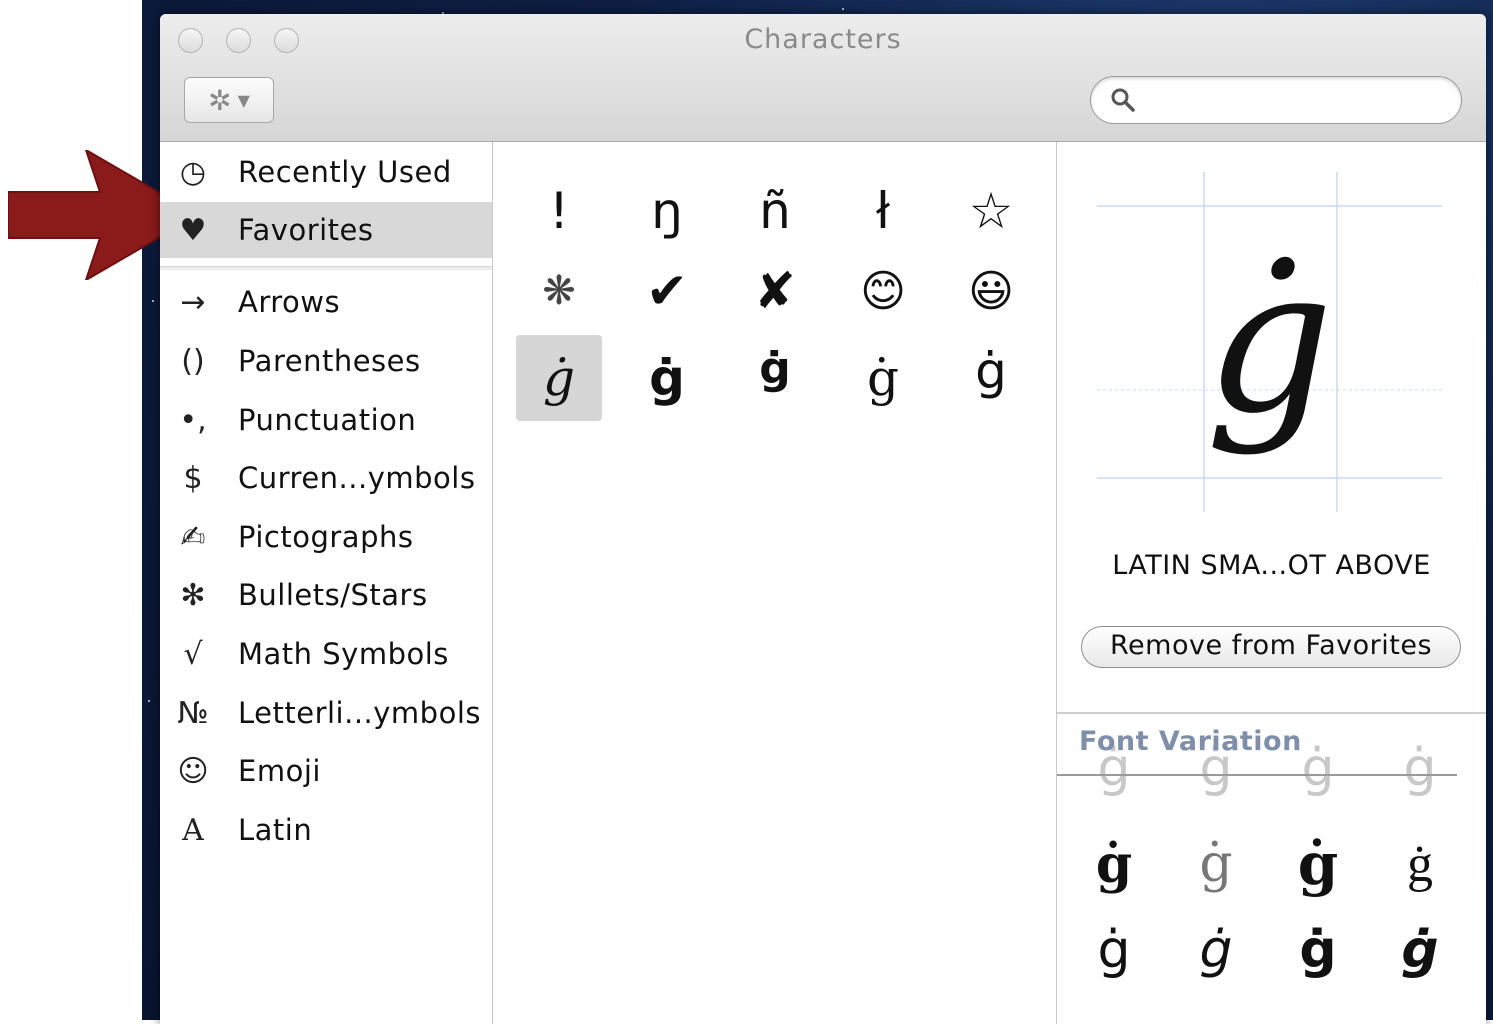  Describe the element at coordinates (279, 771) in the screenshot. I see `sidebar-item-label: Emoji` at that location.